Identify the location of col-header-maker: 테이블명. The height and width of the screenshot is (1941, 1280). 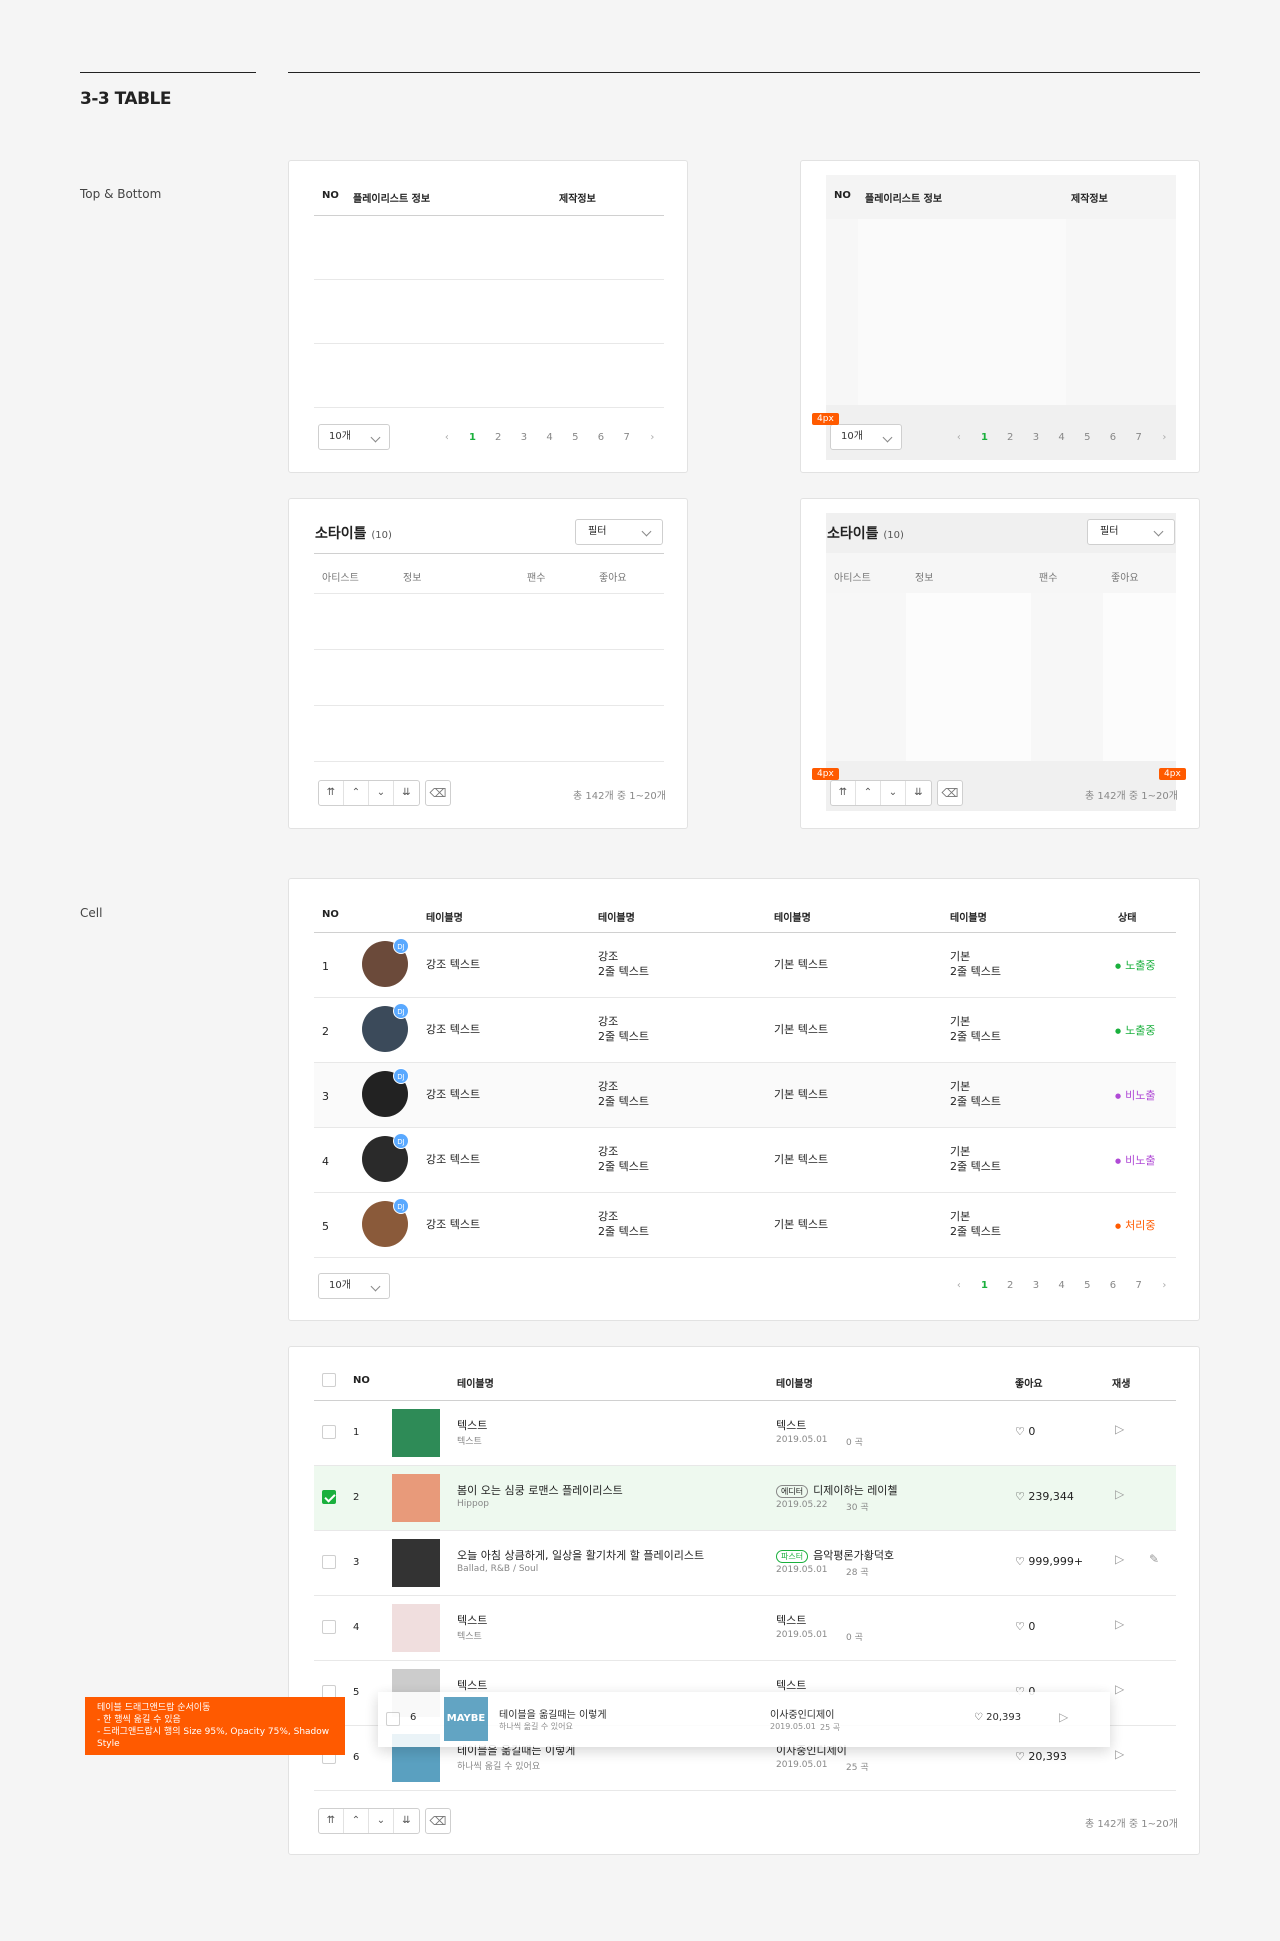
(794, 1384).